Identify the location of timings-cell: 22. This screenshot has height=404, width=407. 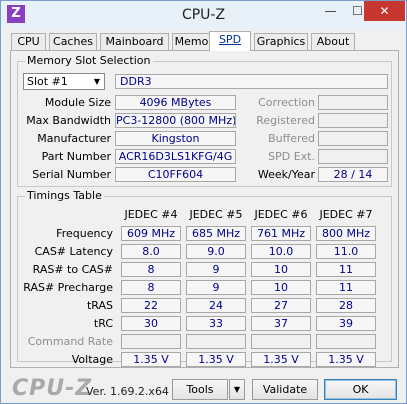
(151, 305).